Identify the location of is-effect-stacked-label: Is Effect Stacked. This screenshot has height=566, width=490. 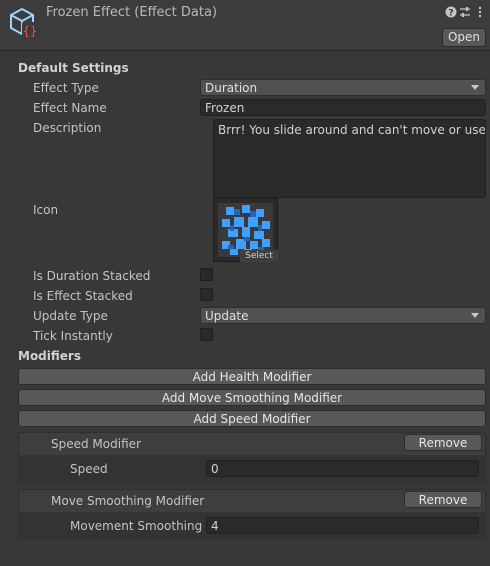
(83, 296).